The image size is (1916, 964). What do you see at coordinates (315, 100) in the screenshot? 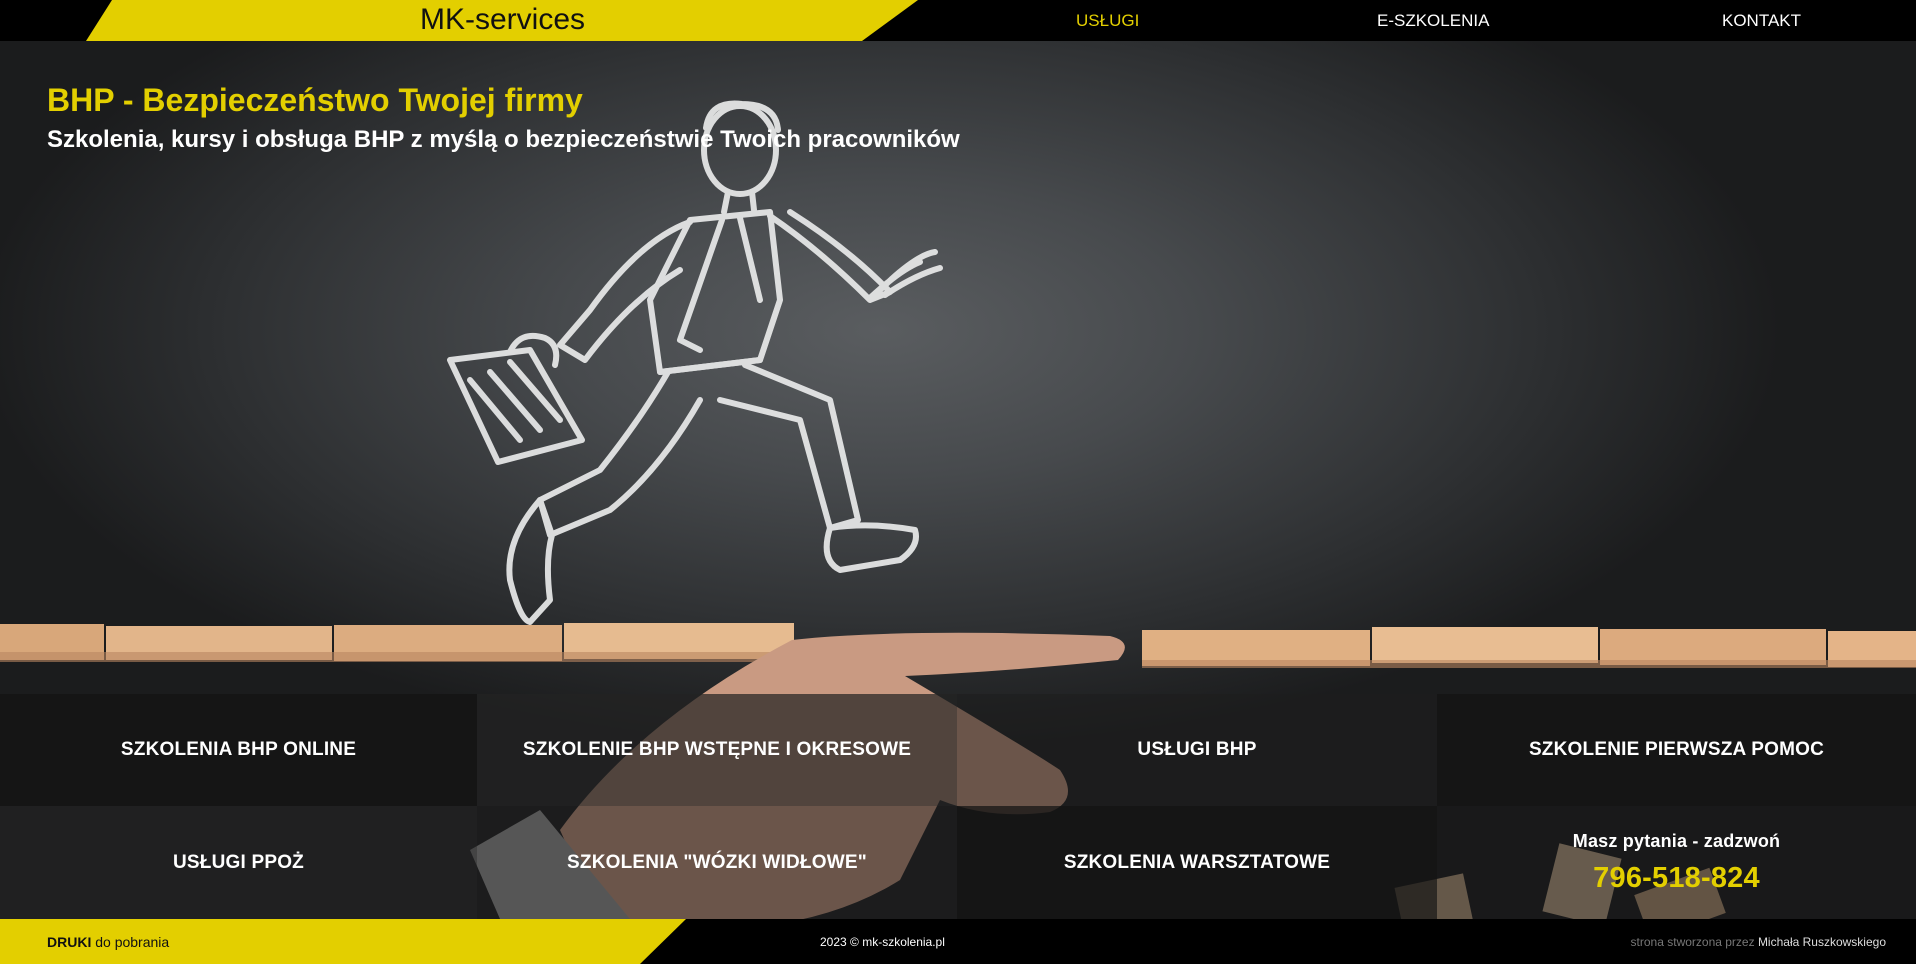
I see `hero-title: BHP - Bezpieczeństwo Twojej firmy` at bounding box center [315, 100].